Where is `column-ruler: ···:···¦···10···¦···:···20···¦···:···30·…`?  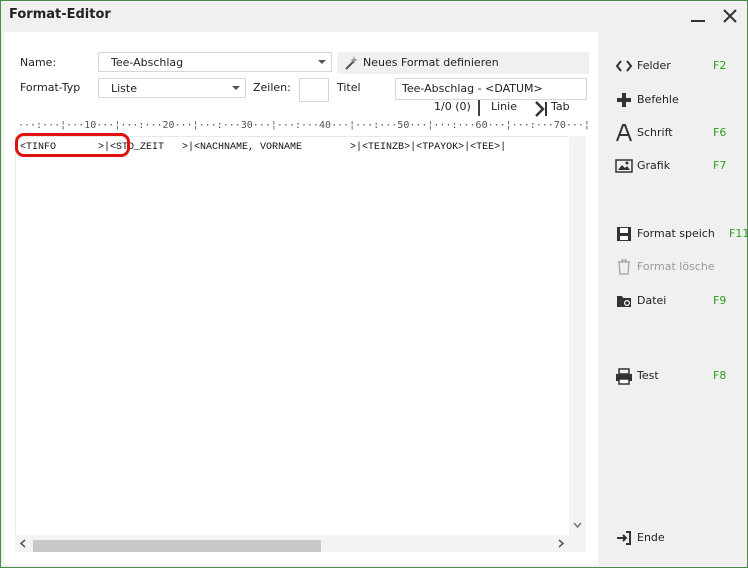
column-ruler: ···:···¦···10···¦···:···20···¦···:···30·… is located at coordinates (303, 125).